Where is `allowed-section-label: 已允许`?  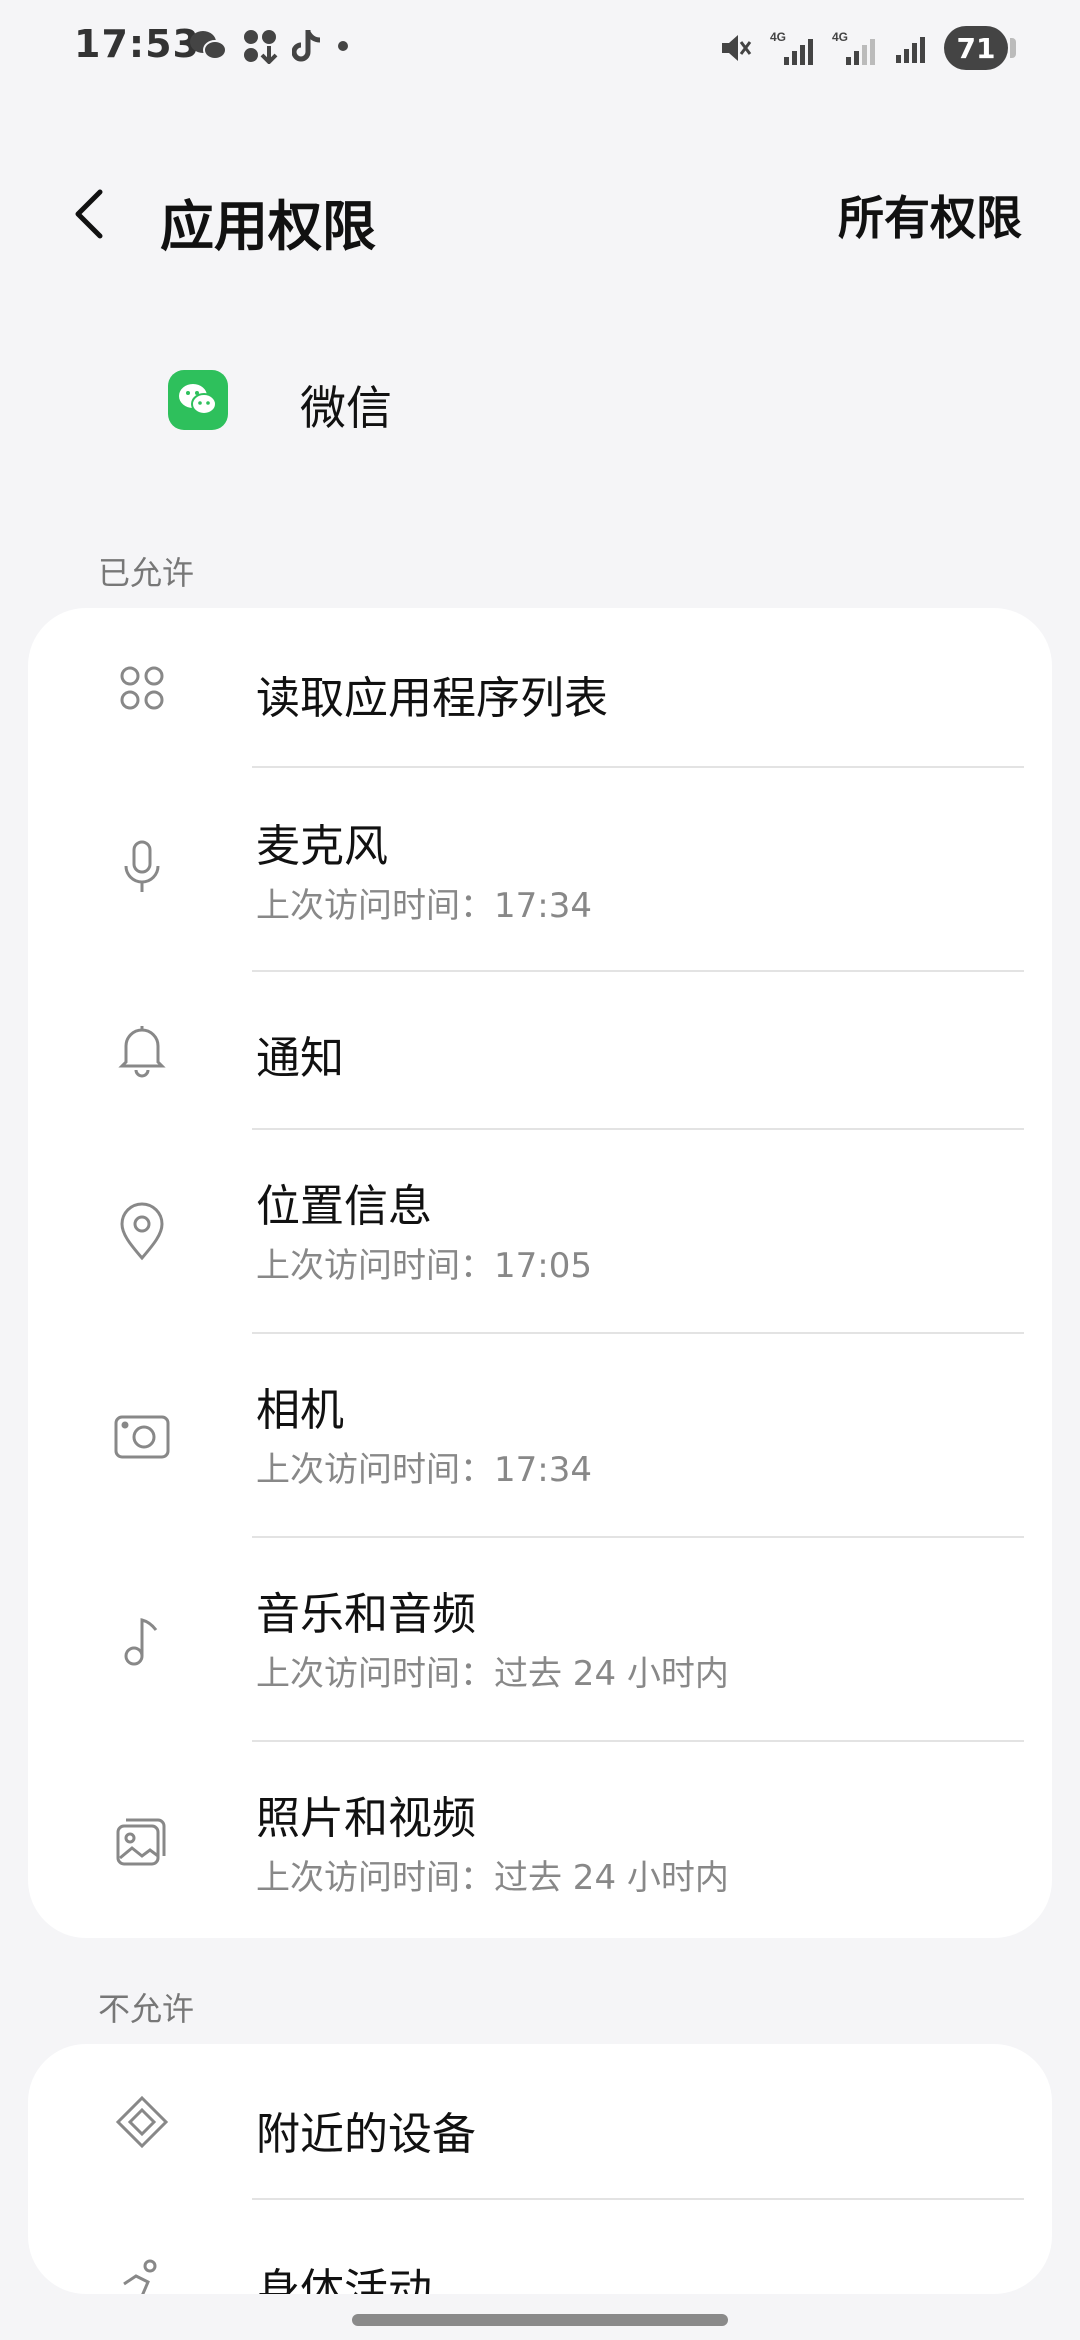 allowed-section-label: 已允许 is located at coordinates (146, 573).